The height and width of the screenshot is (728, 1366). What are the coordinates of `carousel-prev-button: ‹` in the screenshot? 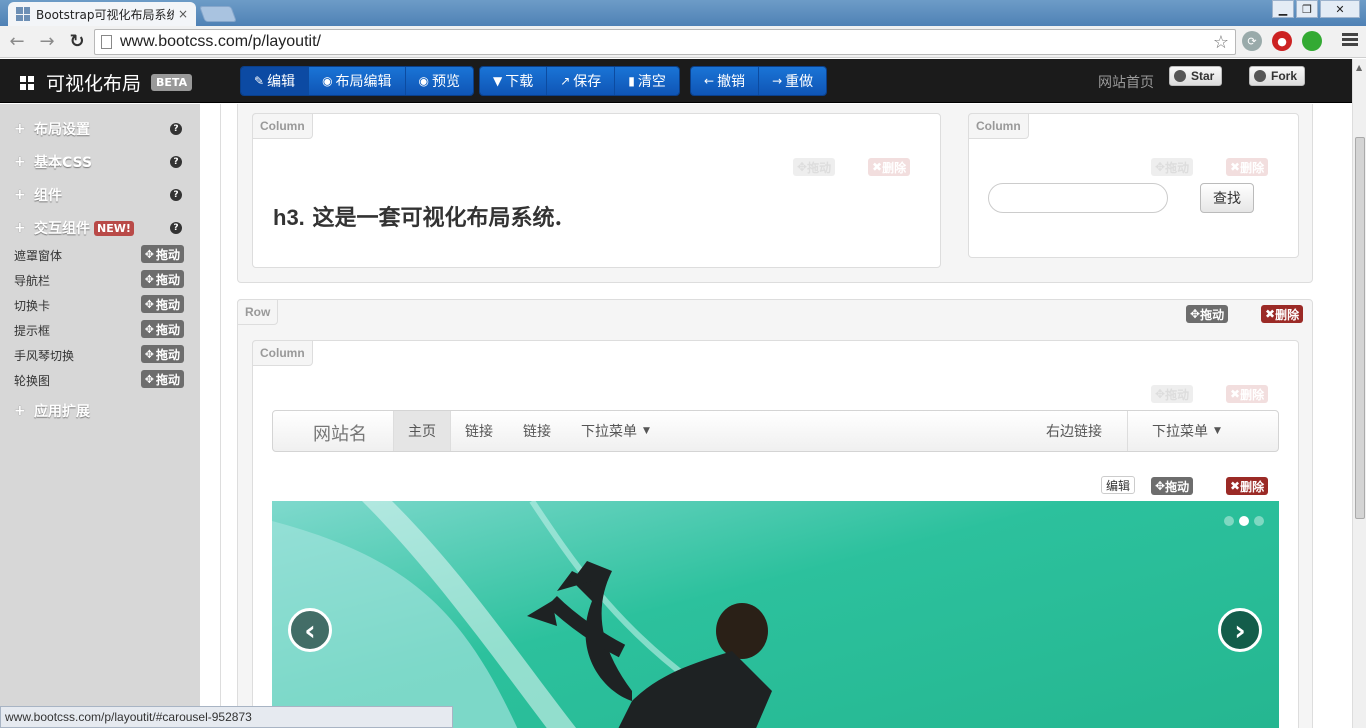 It's located at (310, 630).